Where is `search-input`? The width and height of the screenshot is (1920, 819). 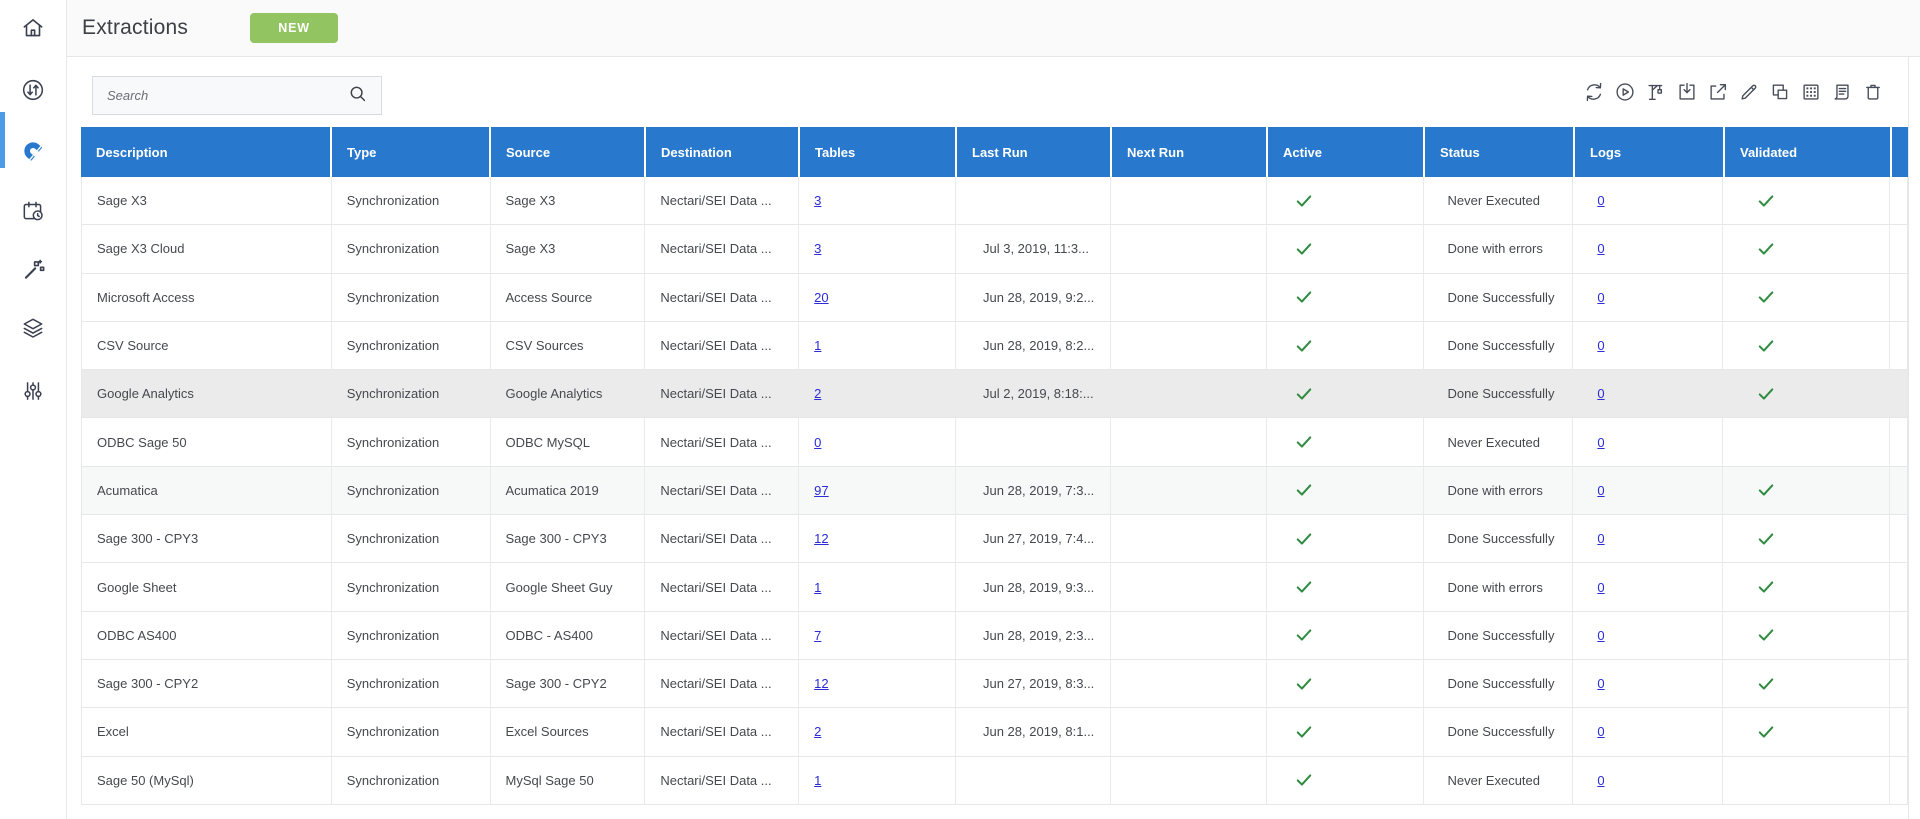 search-input is located at coordinates (218, 95).